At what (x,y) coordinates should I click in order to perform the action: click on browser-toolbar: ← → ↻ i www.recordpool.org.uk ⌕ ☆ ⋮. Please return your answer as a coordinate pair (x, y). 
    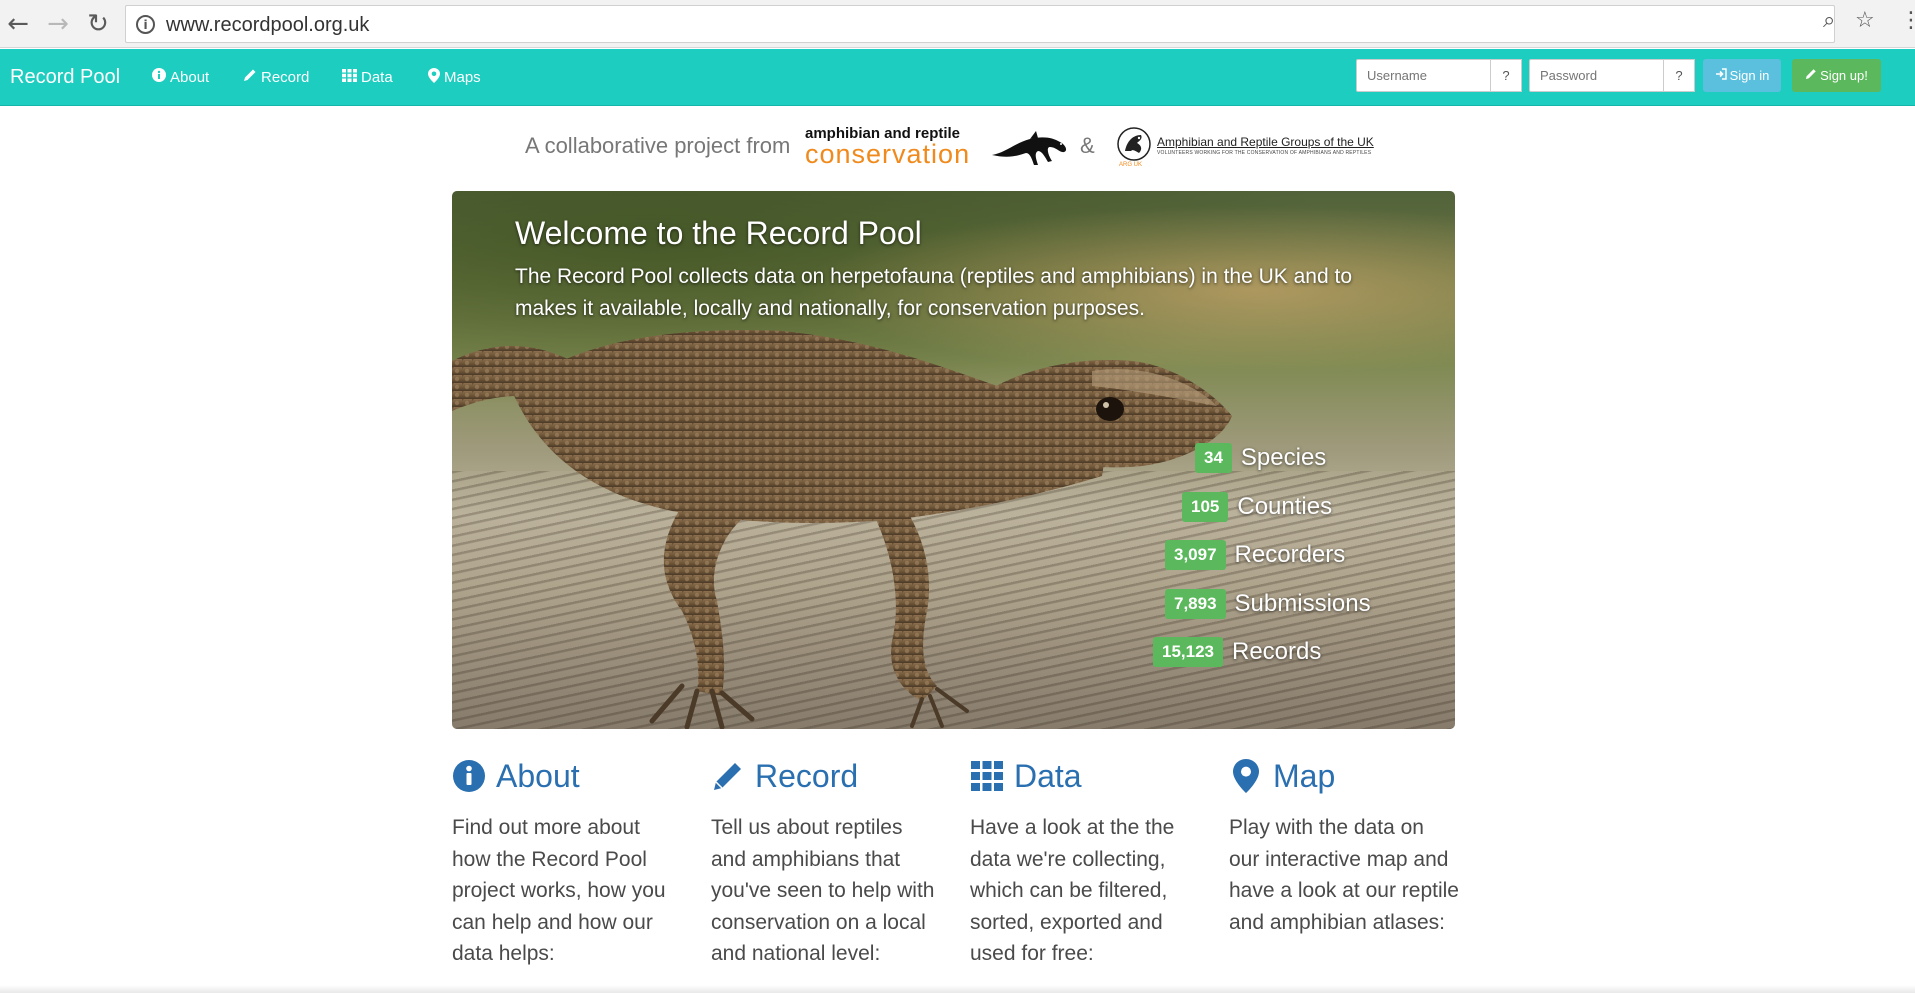
    Looking at the image, I should click on (957, 24).